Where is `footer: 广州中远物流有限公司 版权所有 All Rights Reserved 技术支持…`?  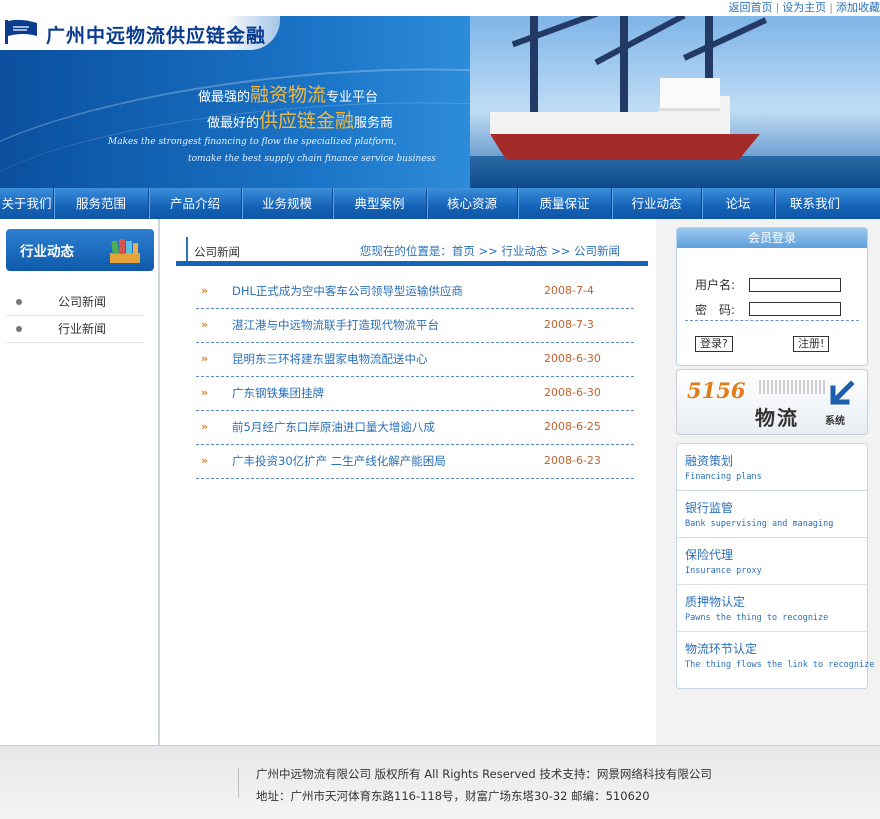 footer: 广州中远物流有限公司 版权所有 All Rights Reserved 技术支持… is located at coordinates (440, 782).